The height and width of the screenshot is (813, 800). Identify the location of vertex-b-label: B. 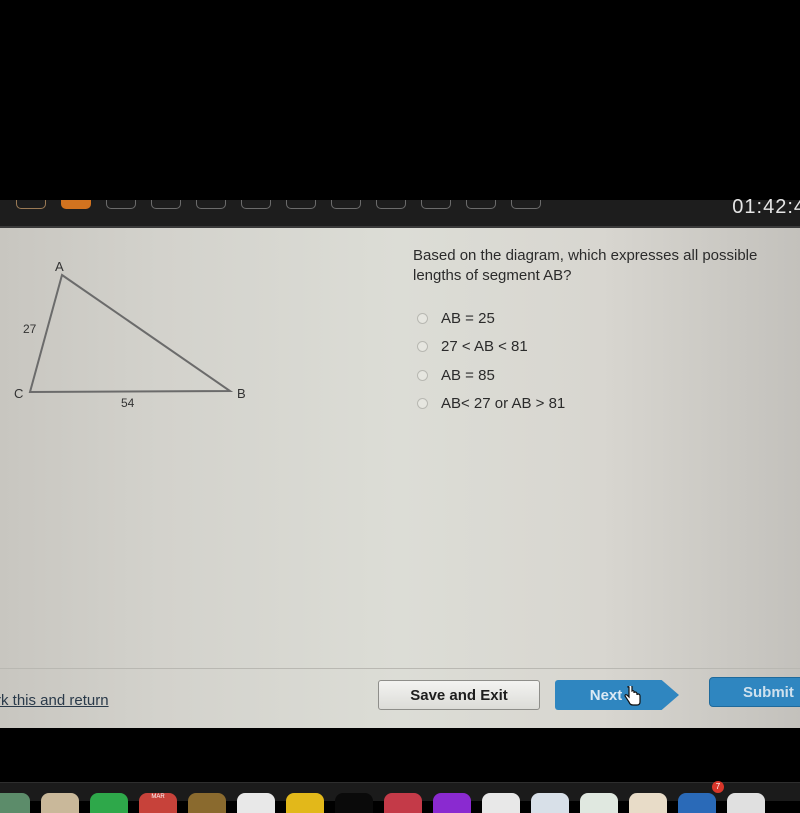
(241, 393).